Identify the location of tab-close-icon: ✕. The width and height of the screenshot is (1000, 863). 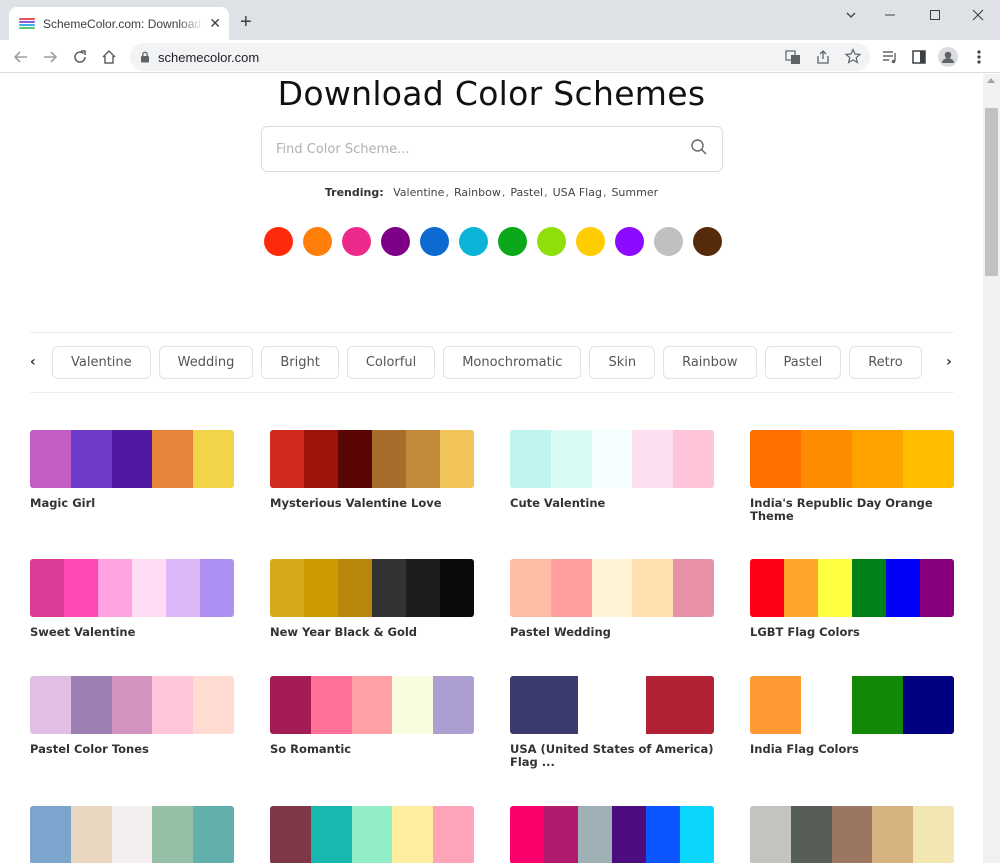
(215, 24).